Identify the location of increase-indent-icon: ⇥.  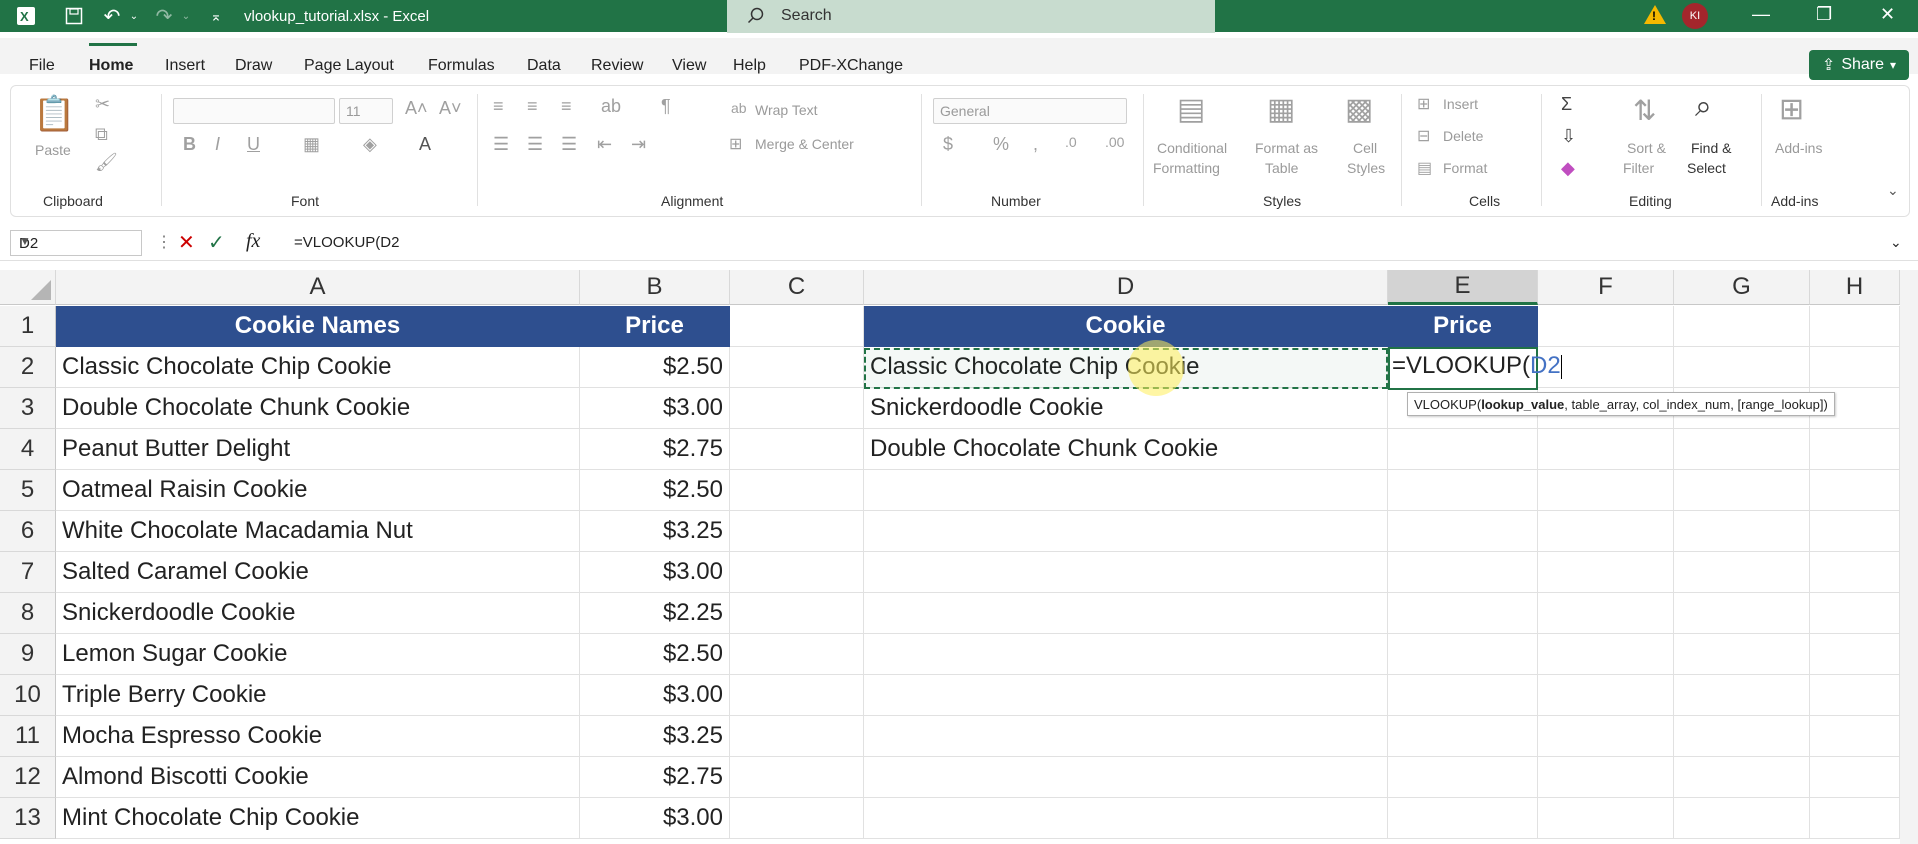
(638, 144).